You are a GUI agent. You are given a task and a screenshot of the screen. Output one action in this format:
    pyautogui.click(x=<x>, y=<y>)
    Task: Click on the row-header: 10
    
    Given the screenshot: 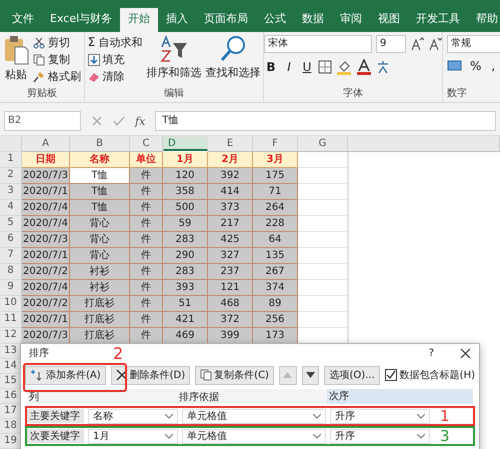 What is the action you would take?
    pyautogui.click(x=11, y=304)
    